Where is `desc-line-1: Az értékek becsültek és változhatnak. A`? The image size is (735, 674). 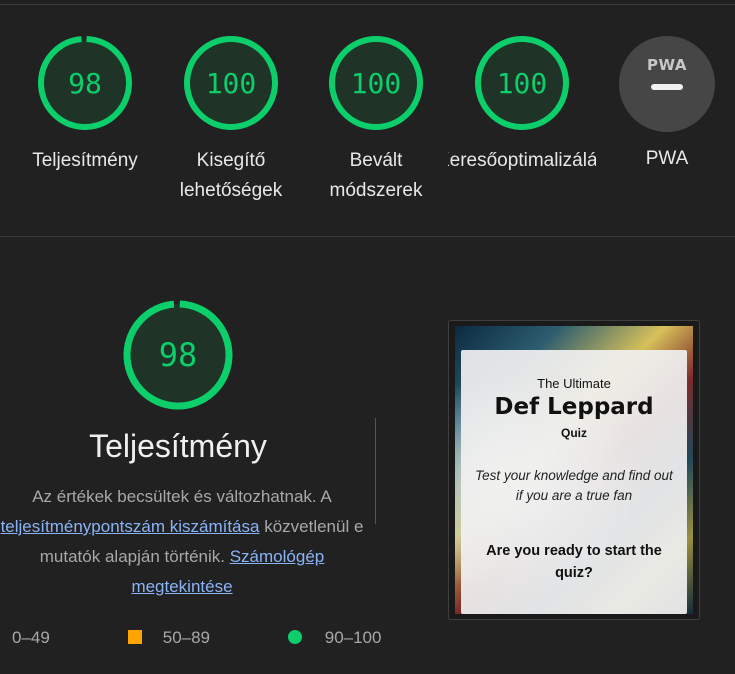
desc-line-1: Az értékek becsültek és változhatnak. A is located at coordinates (182, 496).